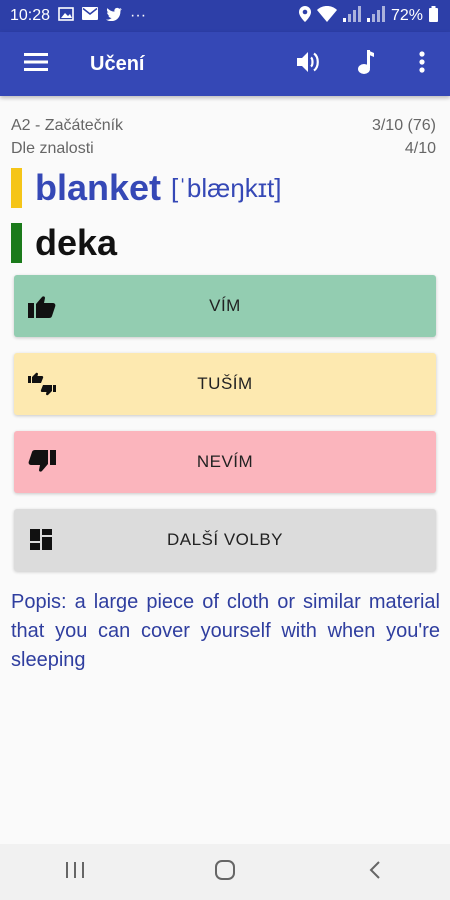 The height and width of the screenshot is (900, 450). I want to click on menu-icon, so click(36, 64).